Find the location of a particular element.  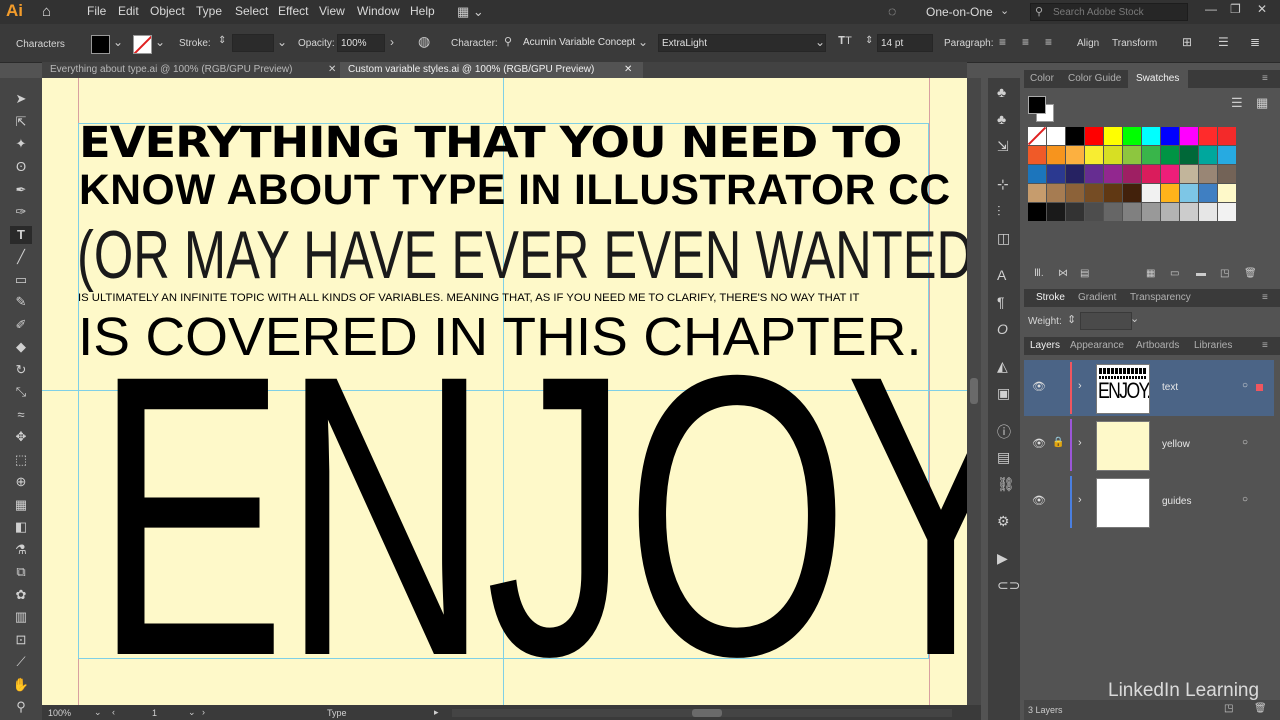

shaper-tool-icon: ✐ is located at coordinates (21, 325).